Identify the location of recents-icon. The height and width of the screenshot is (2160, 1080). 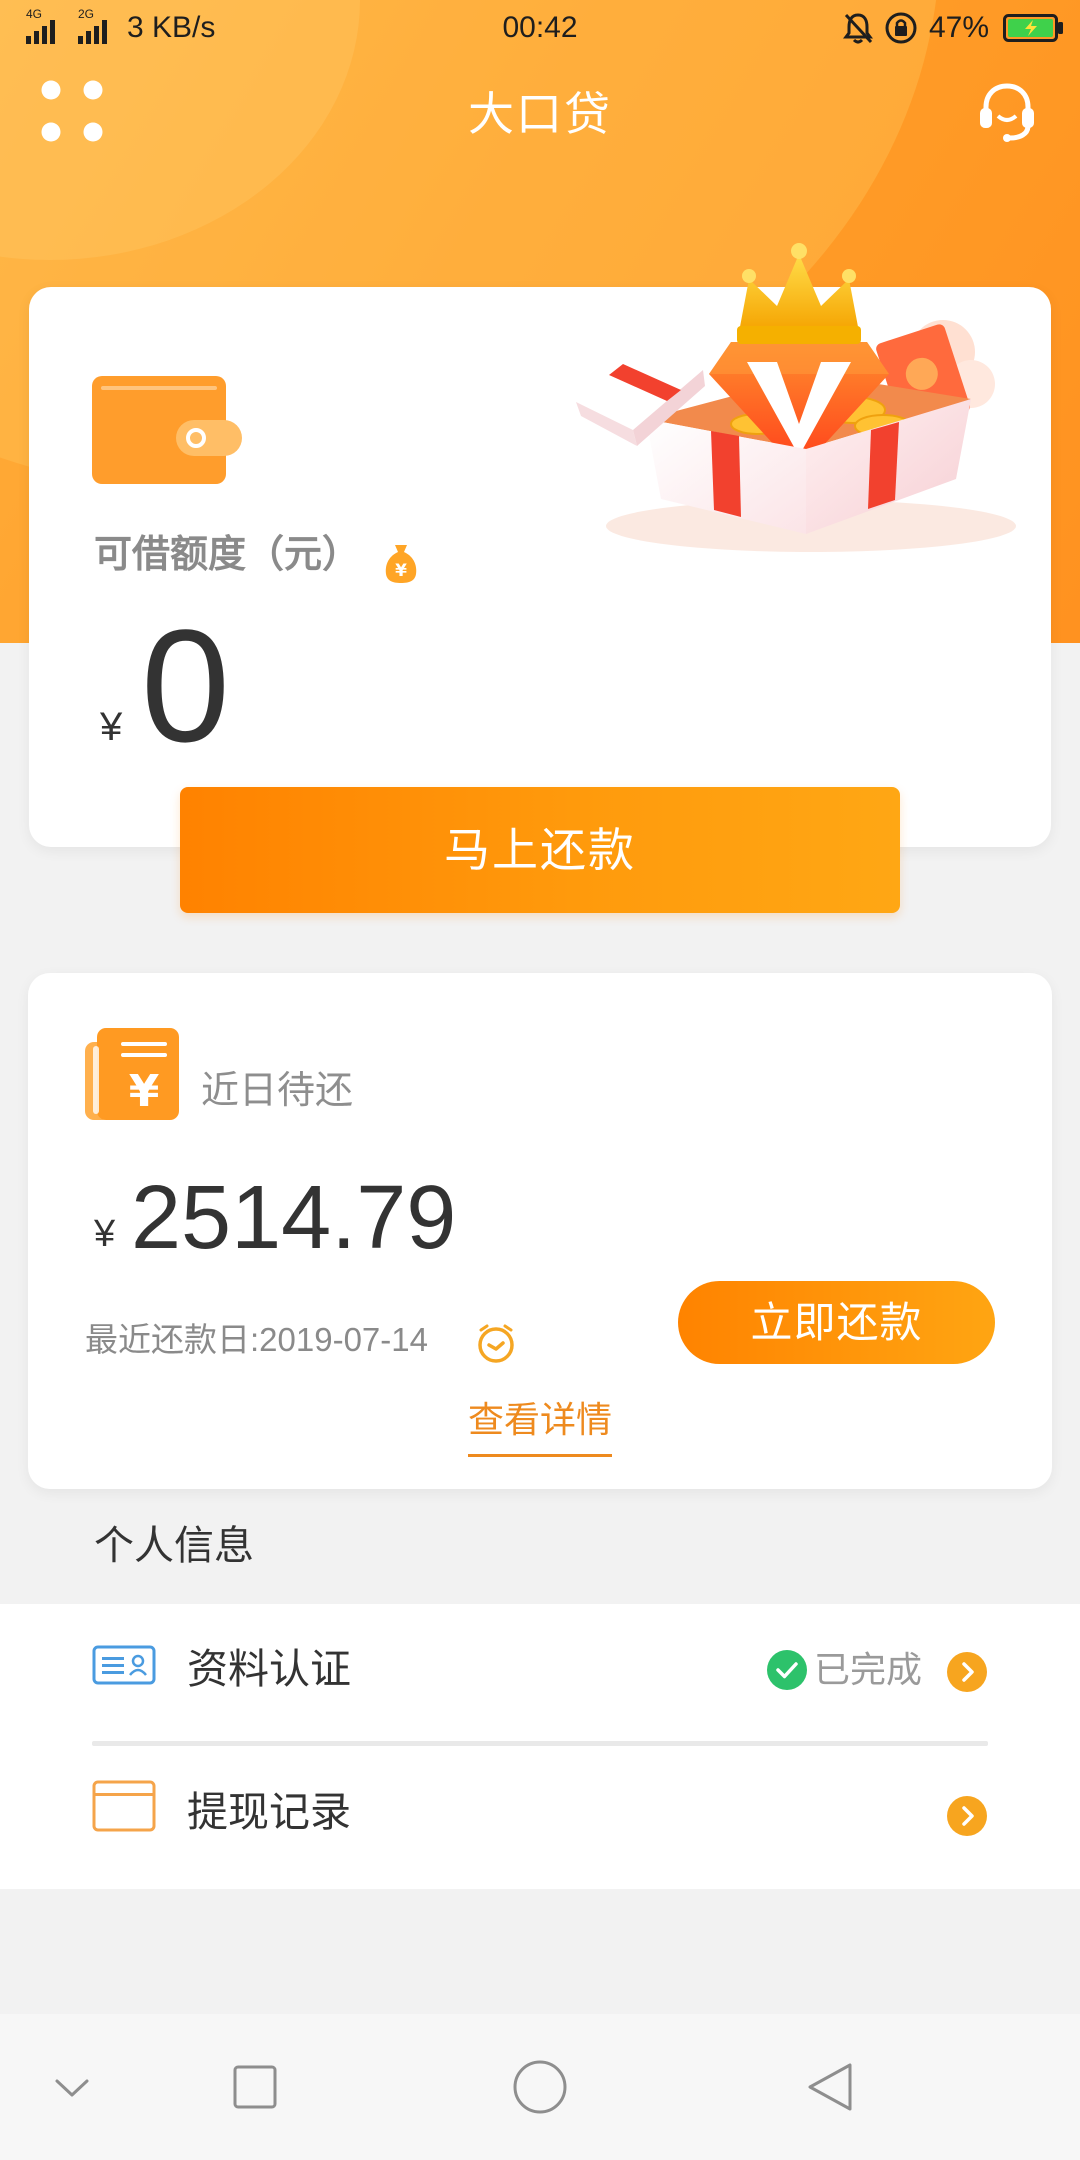
(255, 2087).